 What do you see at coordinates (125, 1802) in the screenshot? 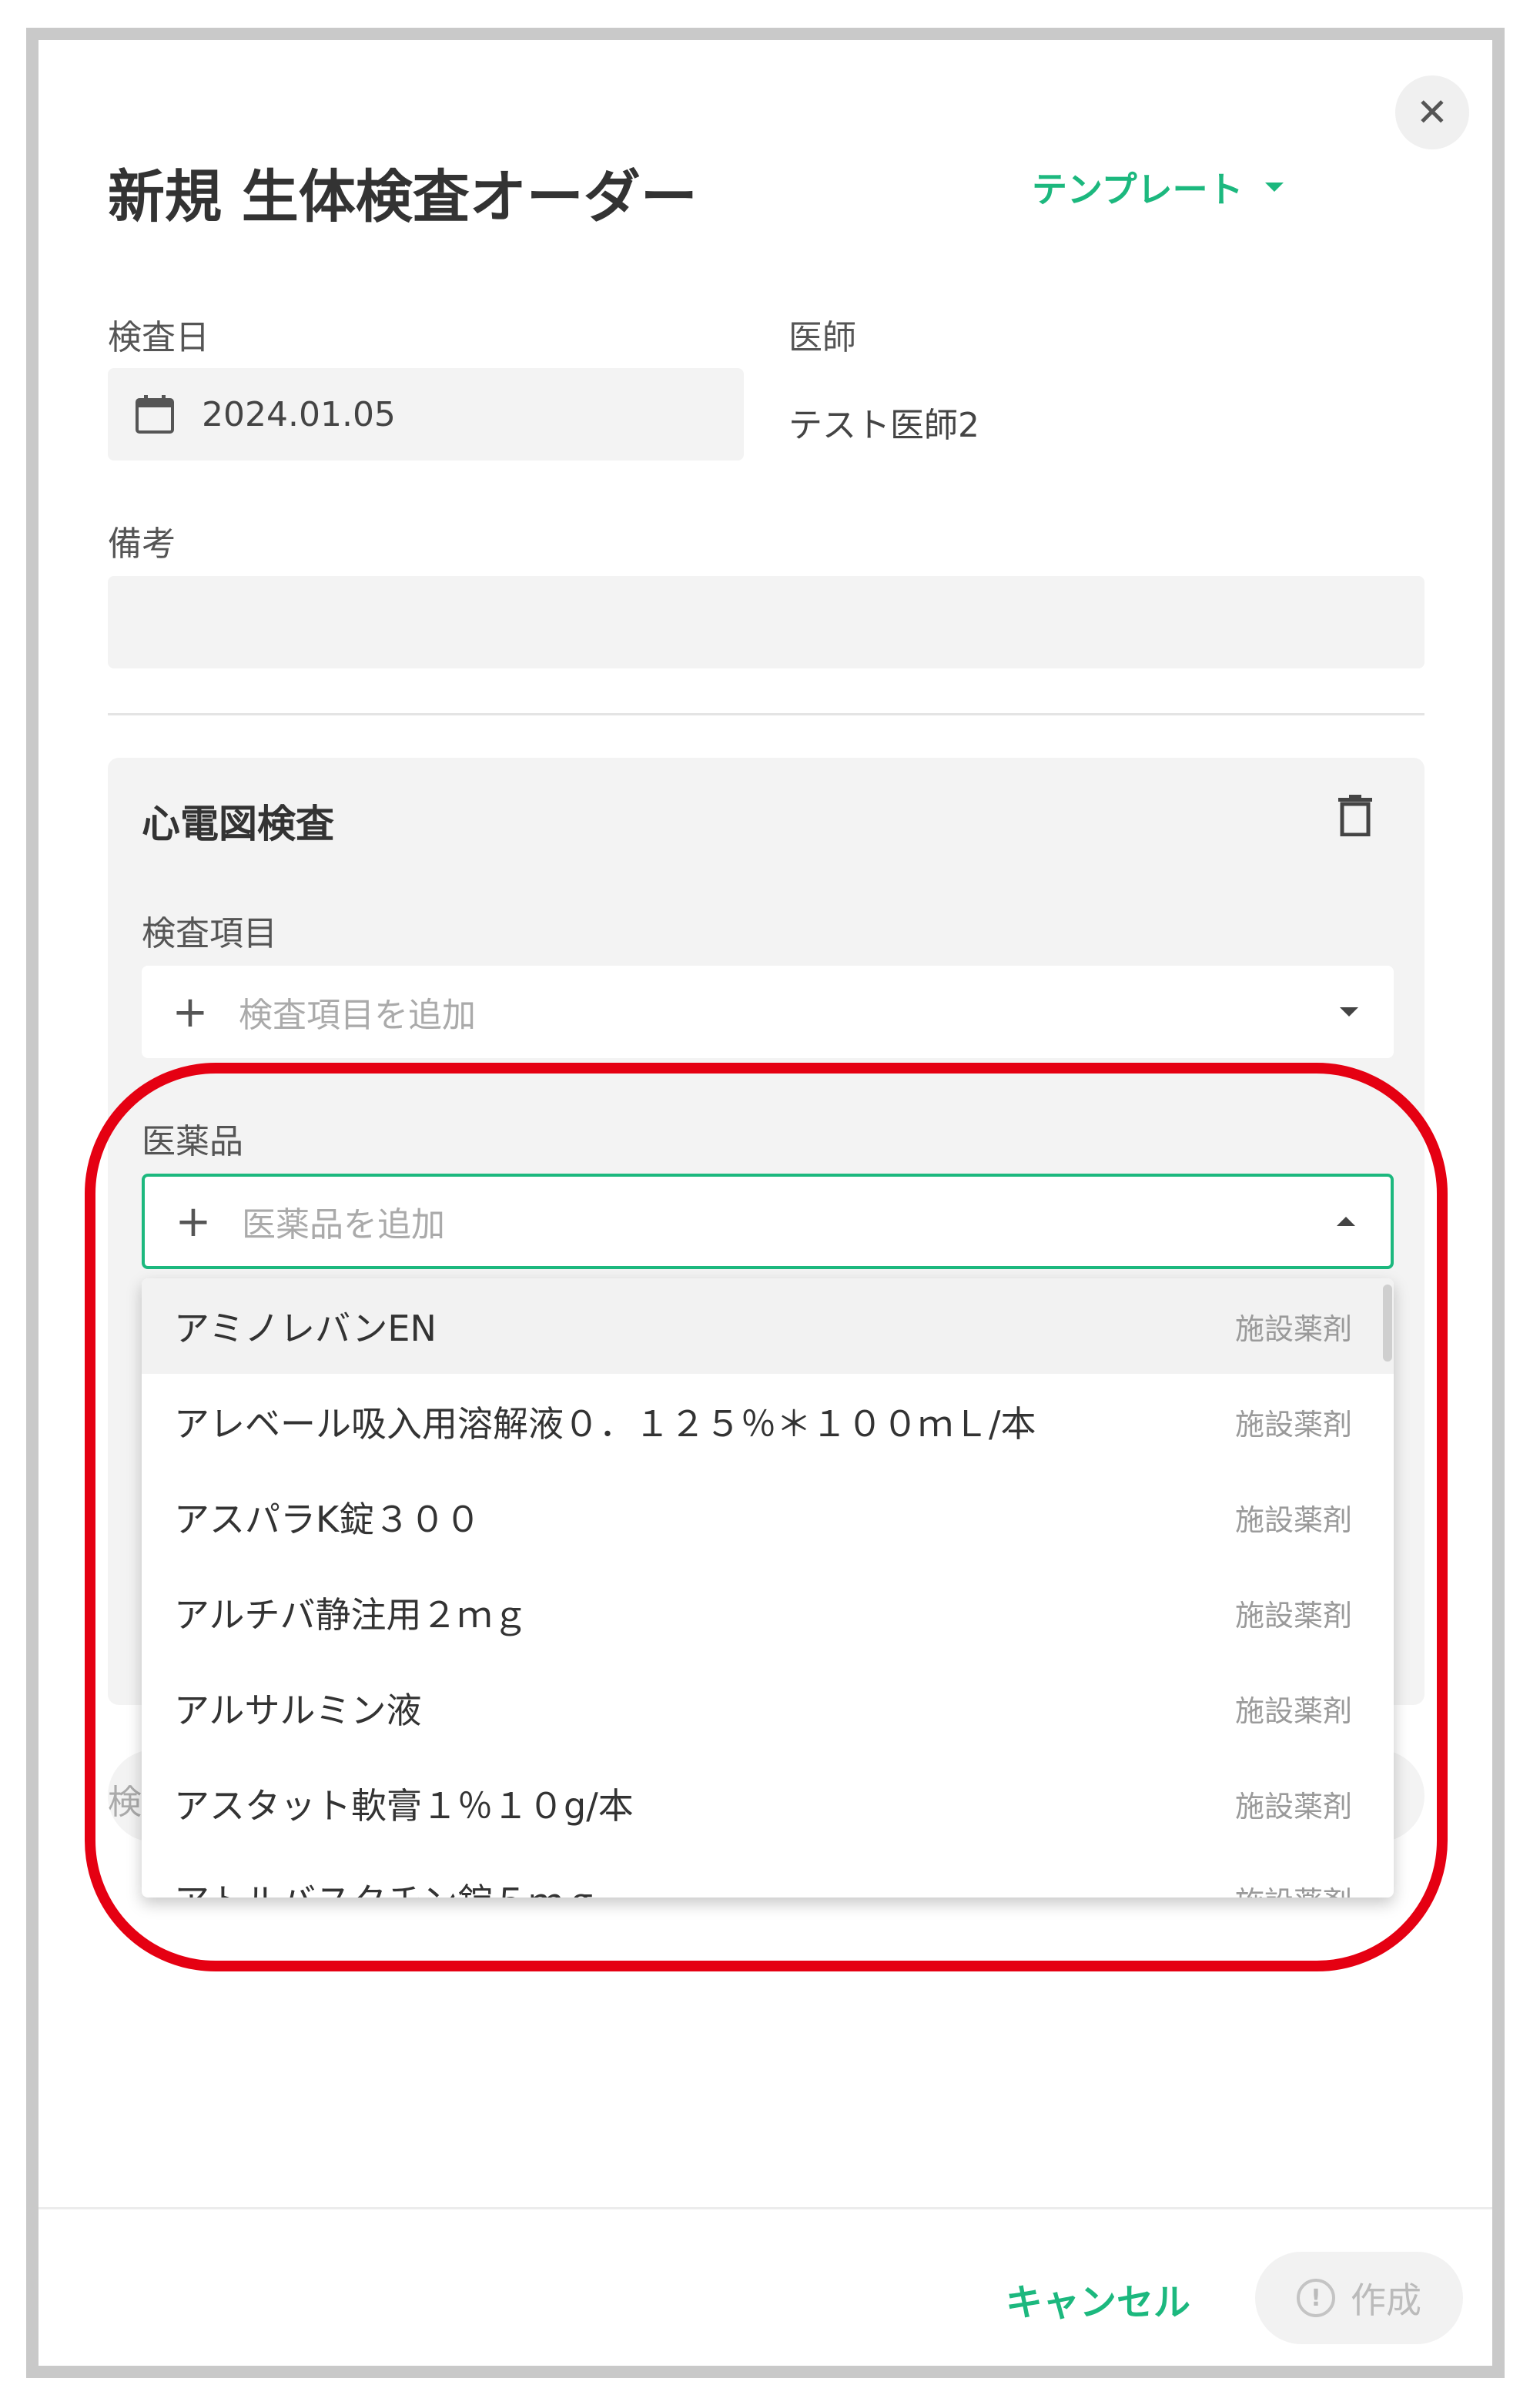
I see `obscured-label: 検` at bounding box center [125, 1802].